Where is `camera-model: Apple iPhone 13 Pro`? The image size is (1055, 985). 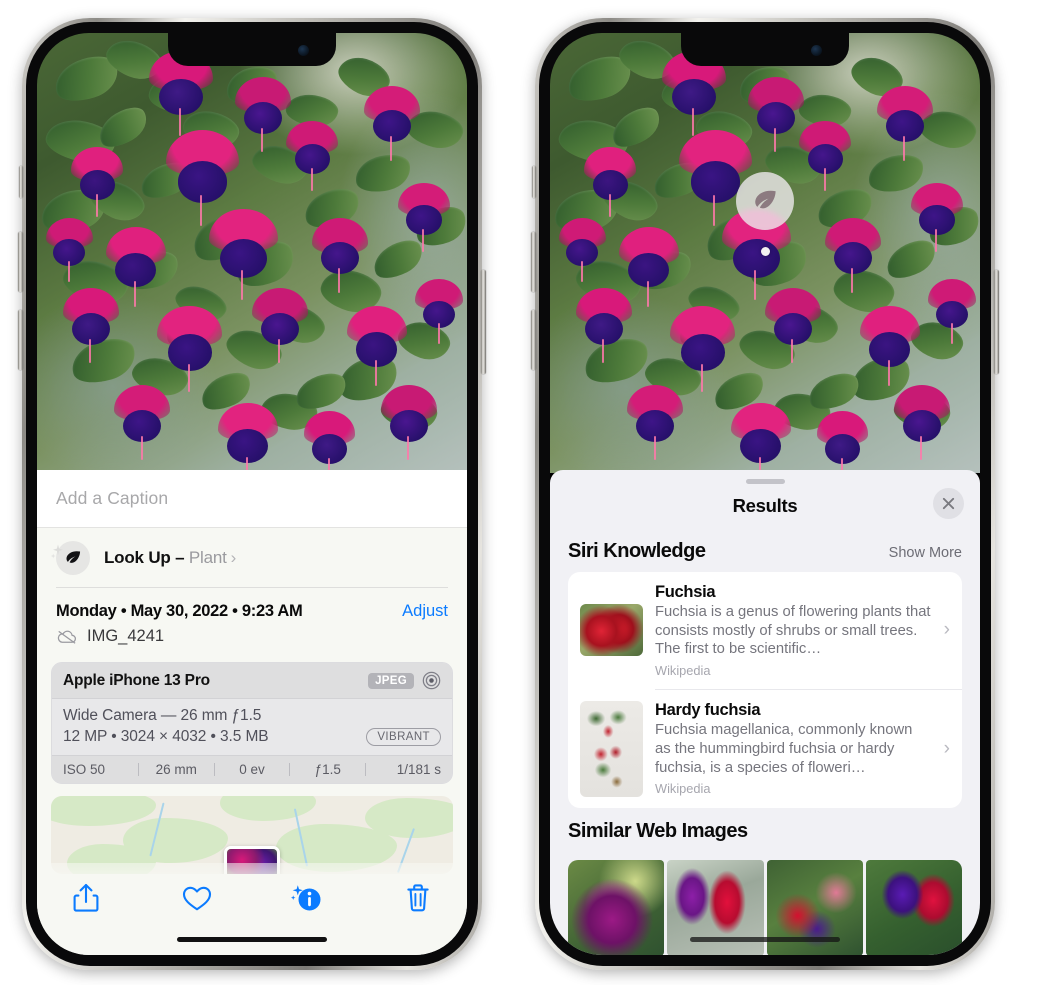
camera-model: Apple iPhone 13 Pro is located at coordinates (136, 680).